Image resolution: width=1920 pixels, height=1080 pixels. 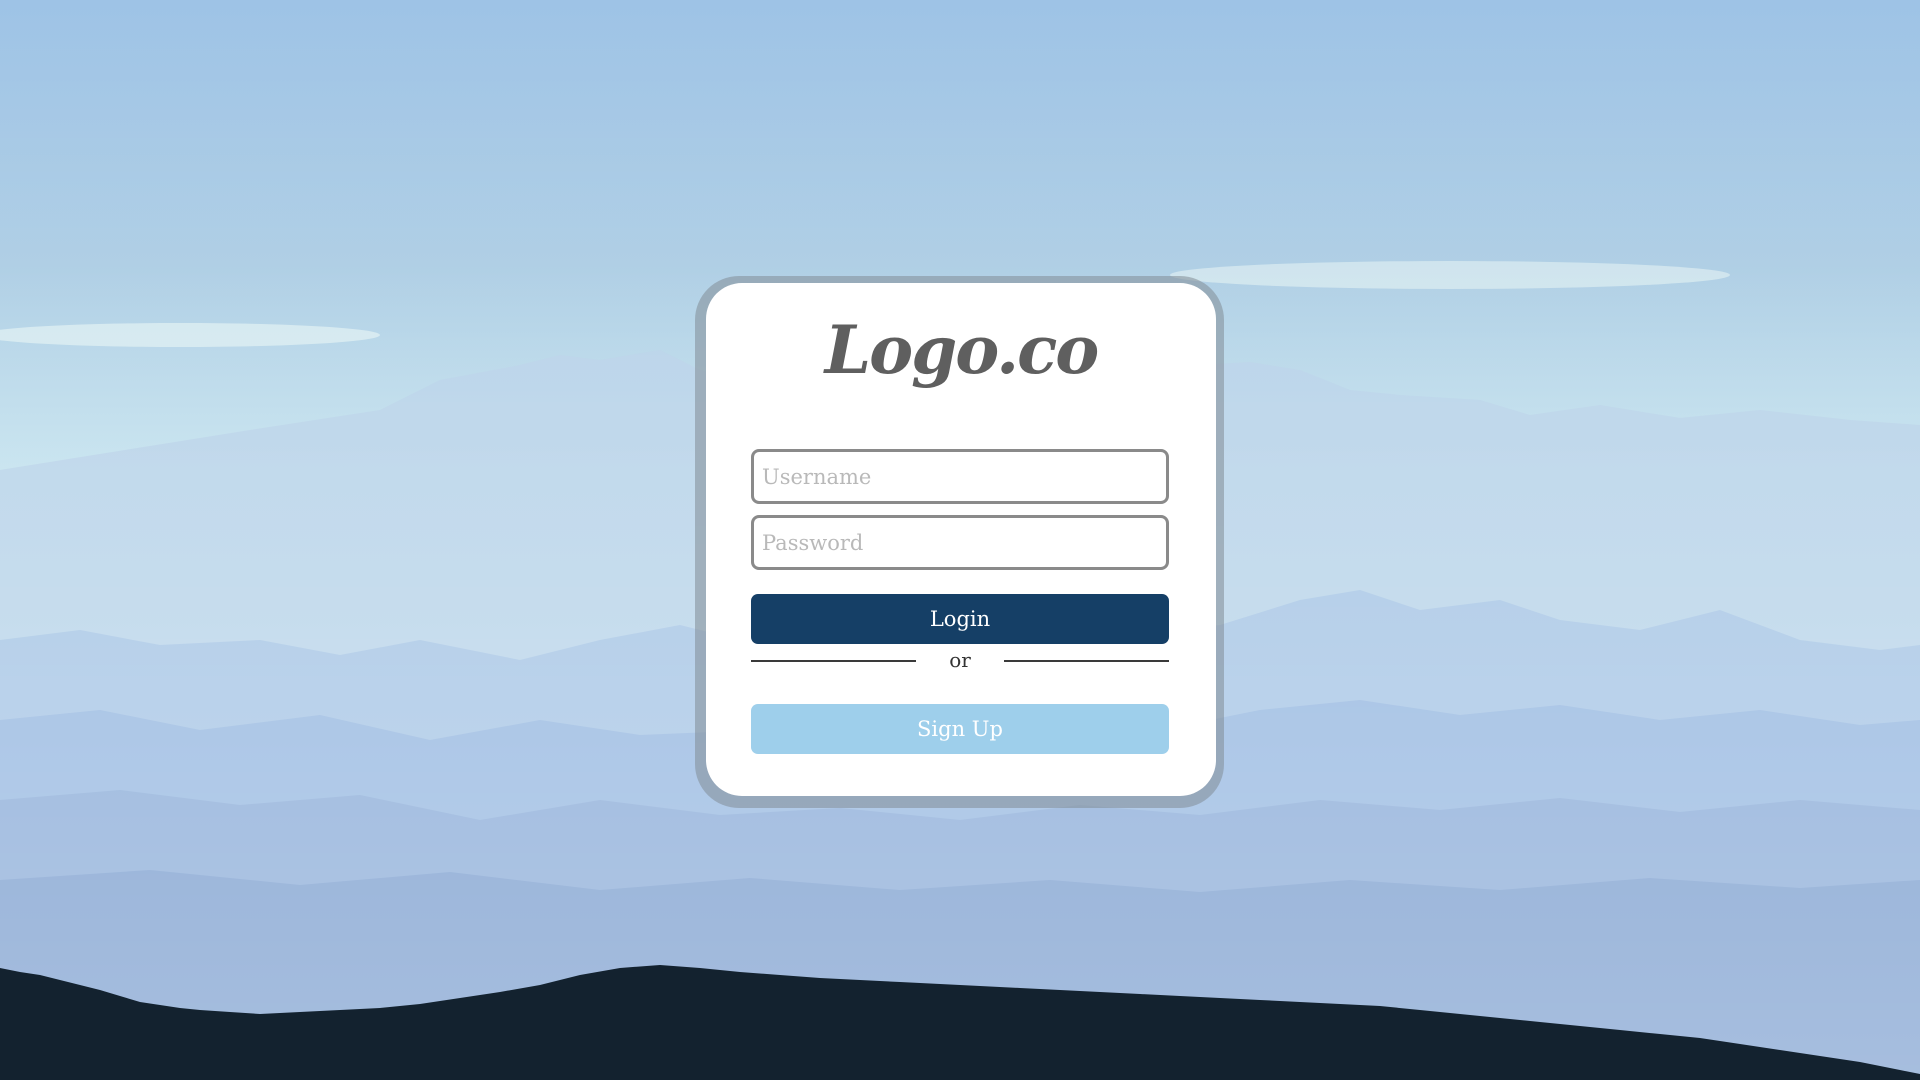 I want to click on brand-logo: Logo.co, so click(x=962, y=350).